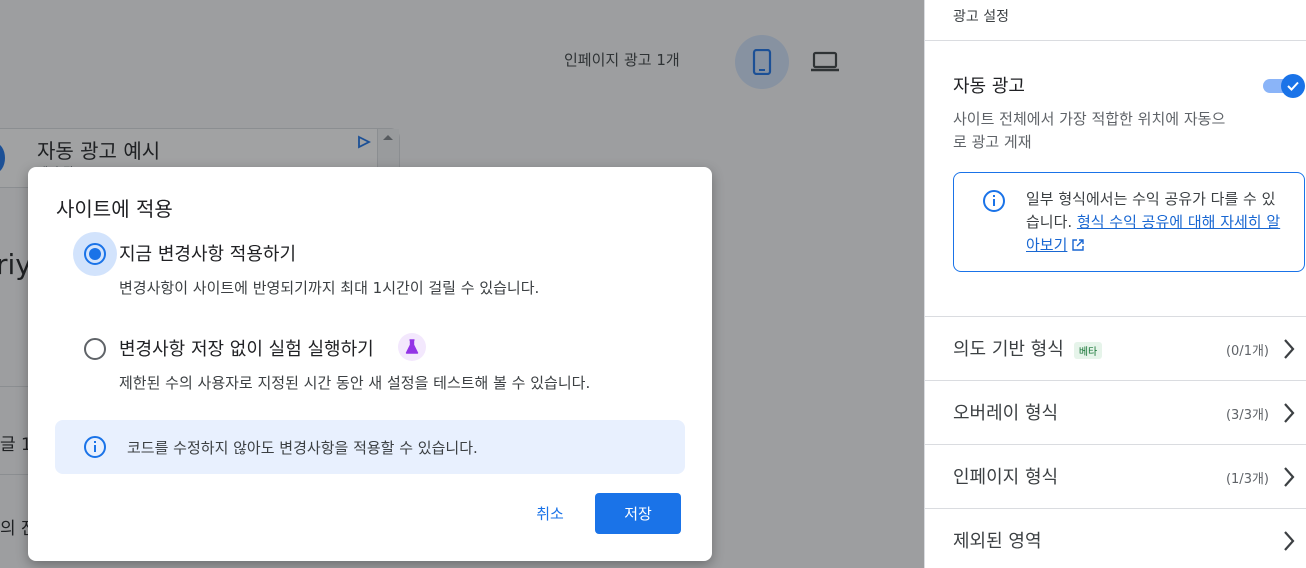  Describe the element at coordinates (981, 17) in the screenshot. I see `panel-header: 광고 설정` at that location.